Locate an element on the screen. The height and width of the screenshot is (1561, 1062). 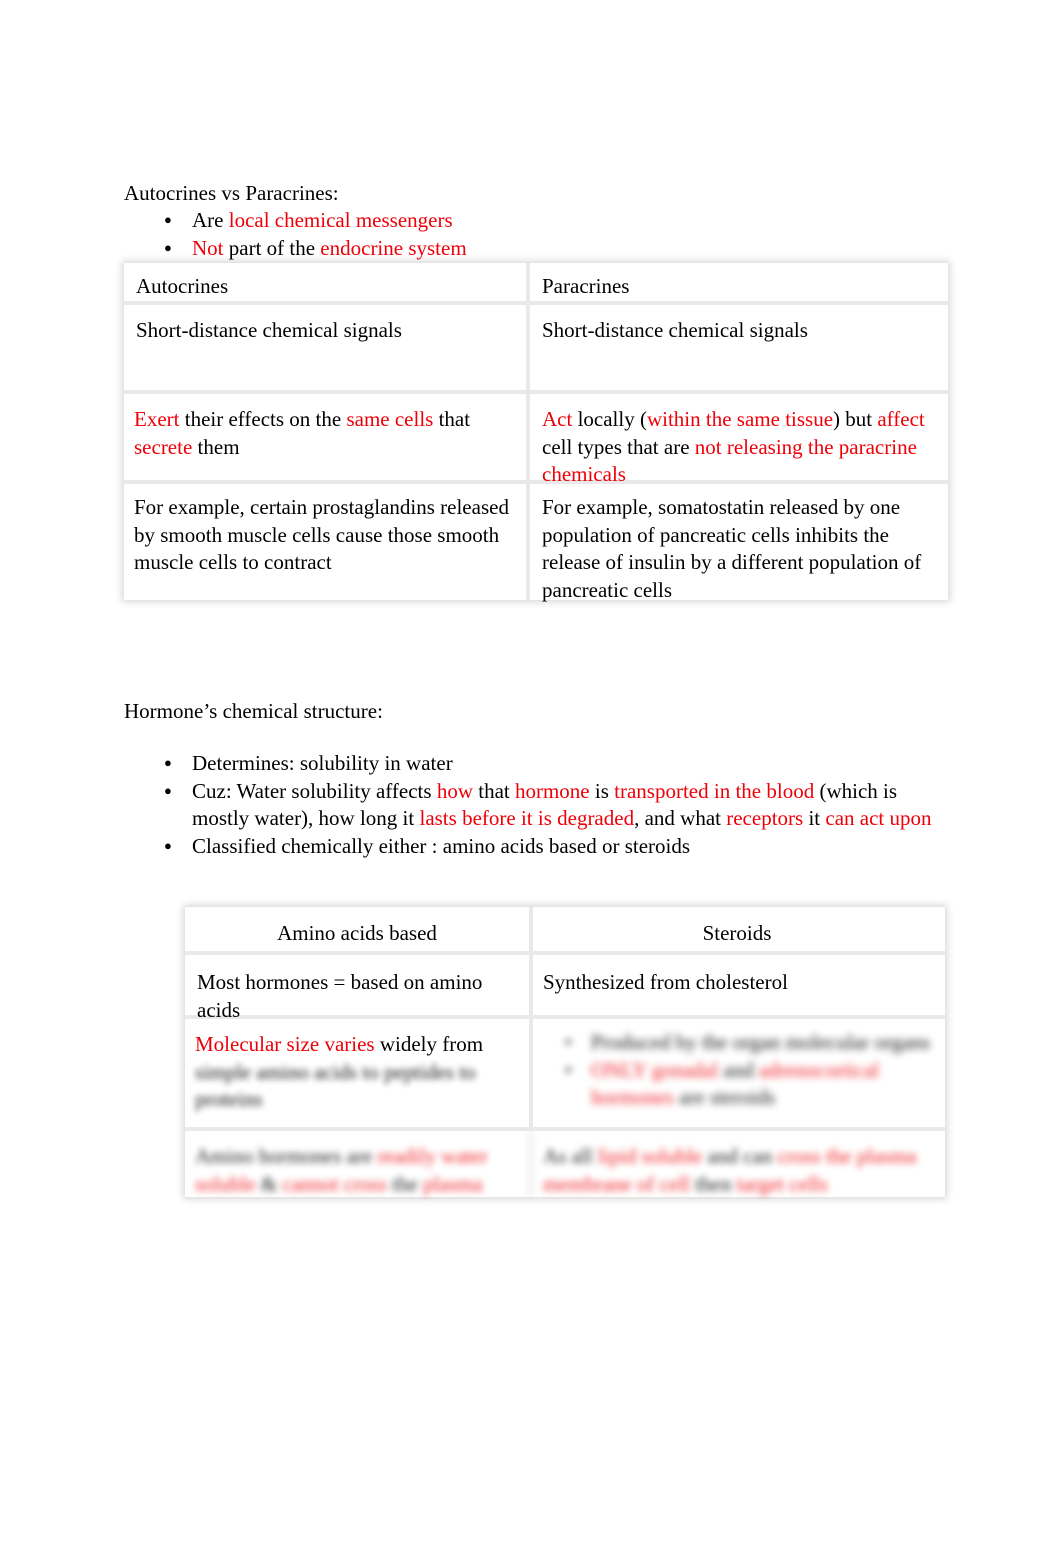
cell-text-visible: Molecular size varies widely from is located at coordinates (357, 1045).